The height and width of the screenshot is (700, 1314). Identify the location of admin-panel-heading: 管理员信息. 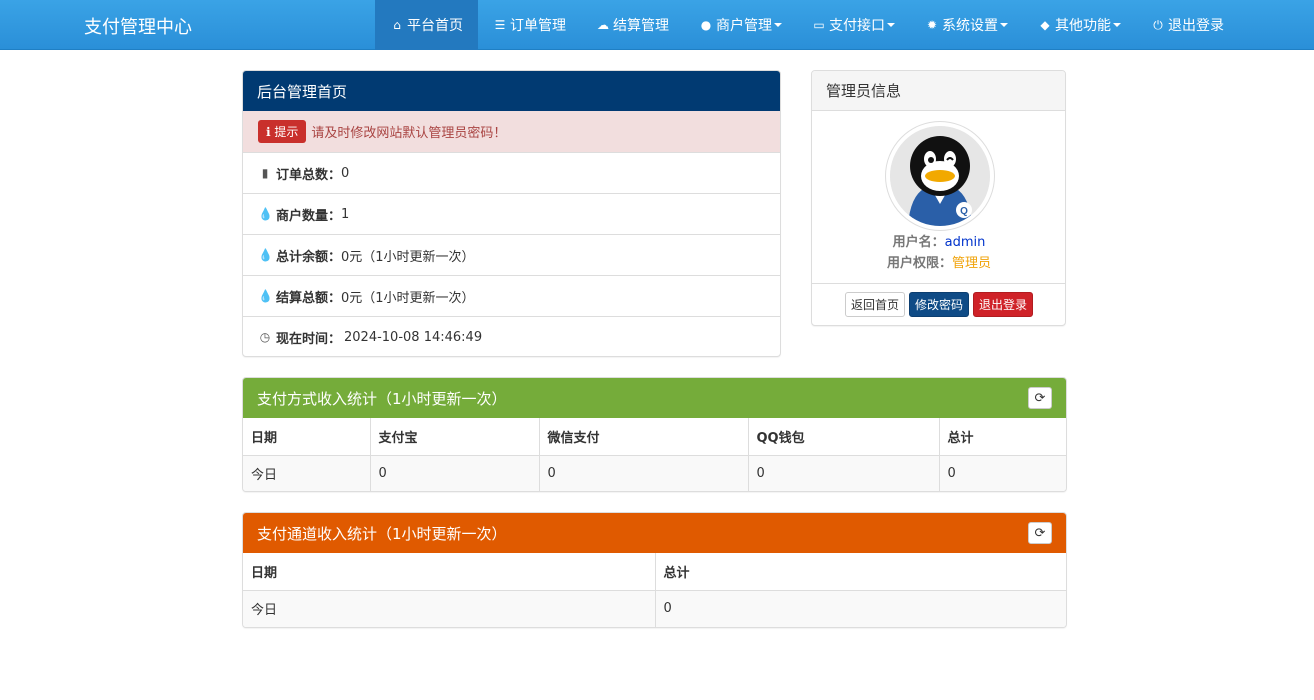
(938, 91).